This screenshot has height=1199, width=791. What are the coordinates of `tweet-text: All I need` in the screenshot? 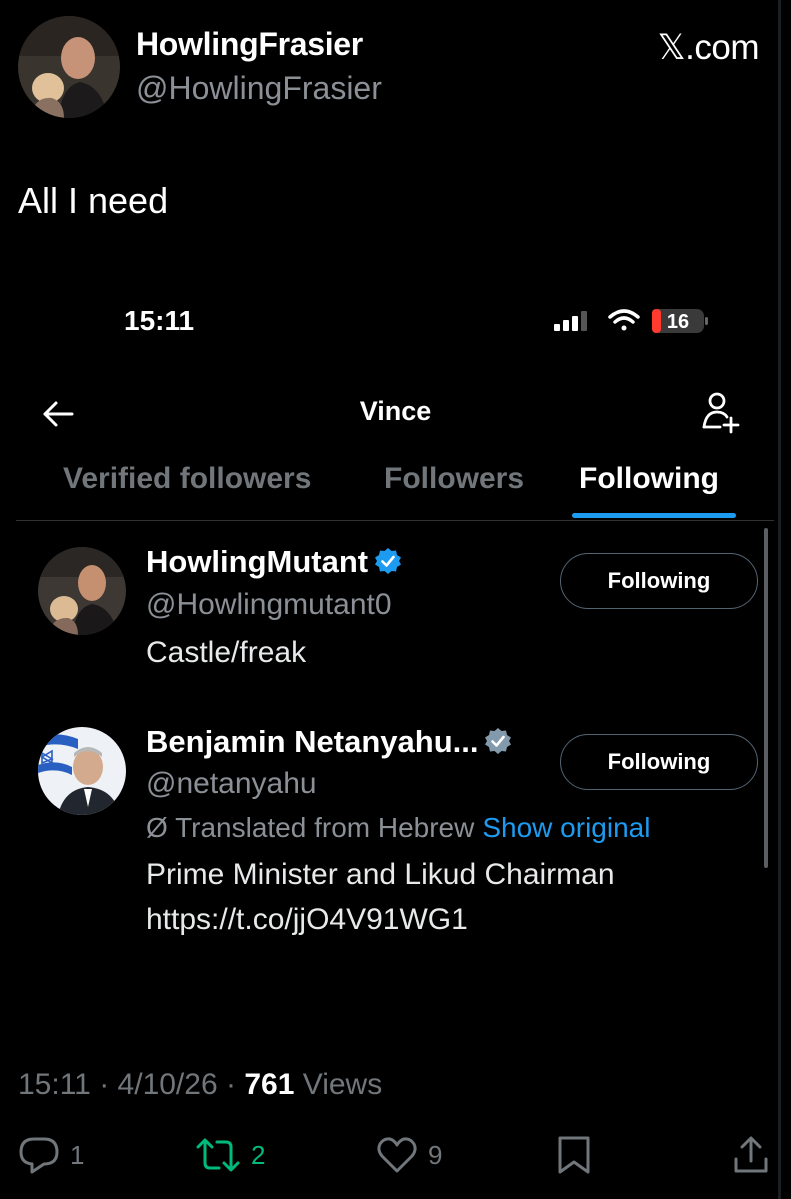 It's located at (93, 200).